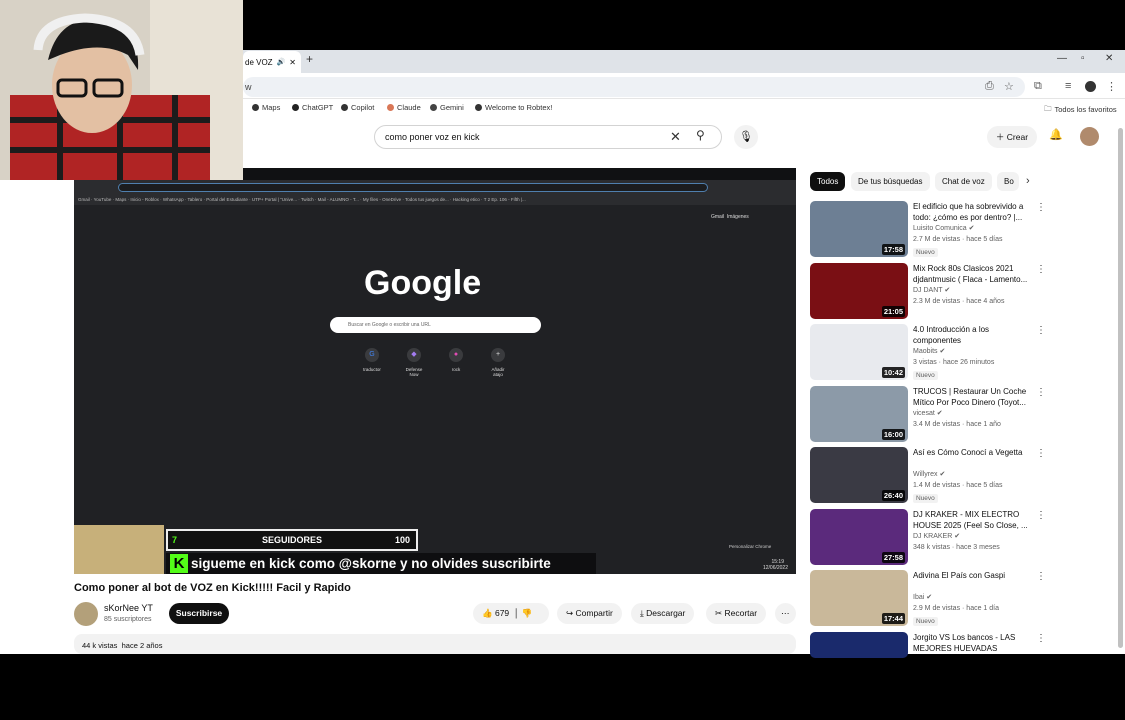 The height and width of the screenshot is (720, 1125). What do you see at coordinates (1080, 109) in the screenshot?
I see `all-bookmarks: 🗀 Todos los favoritos` at bounding box center [1080, 109].